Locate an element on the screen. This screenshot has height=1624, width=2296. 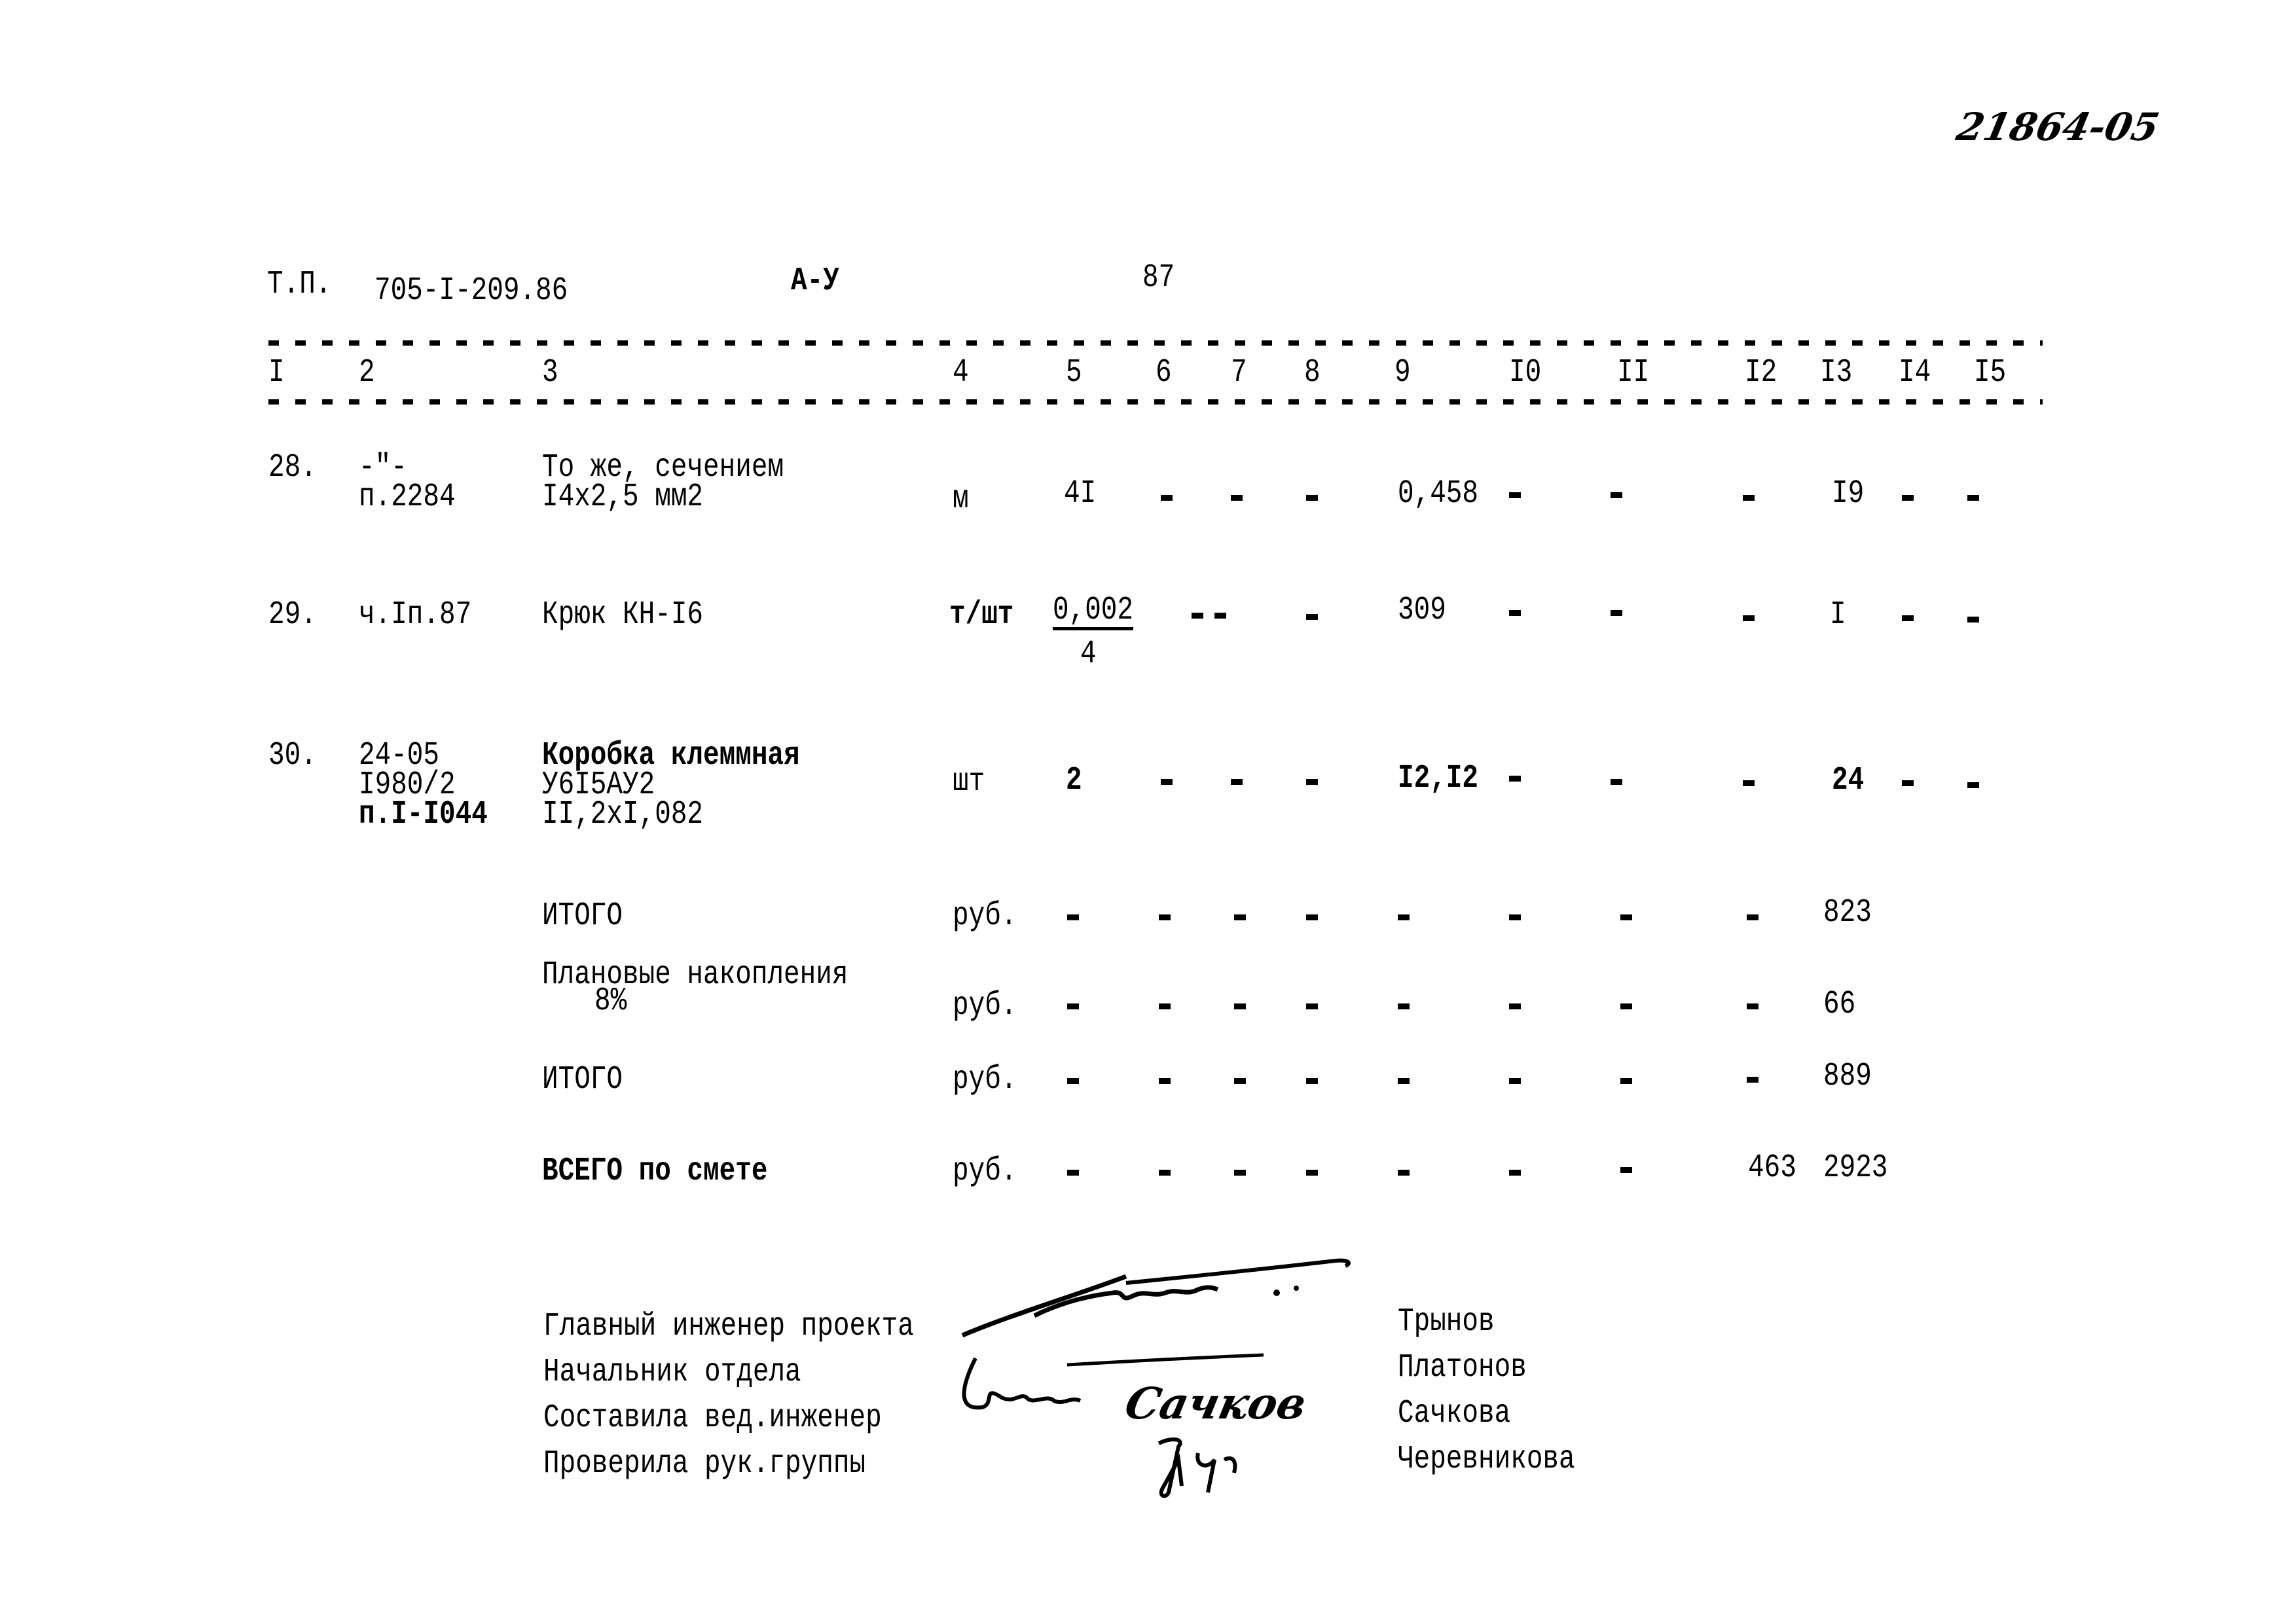
total-label-percent: 8% is located at coordinates (610, 1001).